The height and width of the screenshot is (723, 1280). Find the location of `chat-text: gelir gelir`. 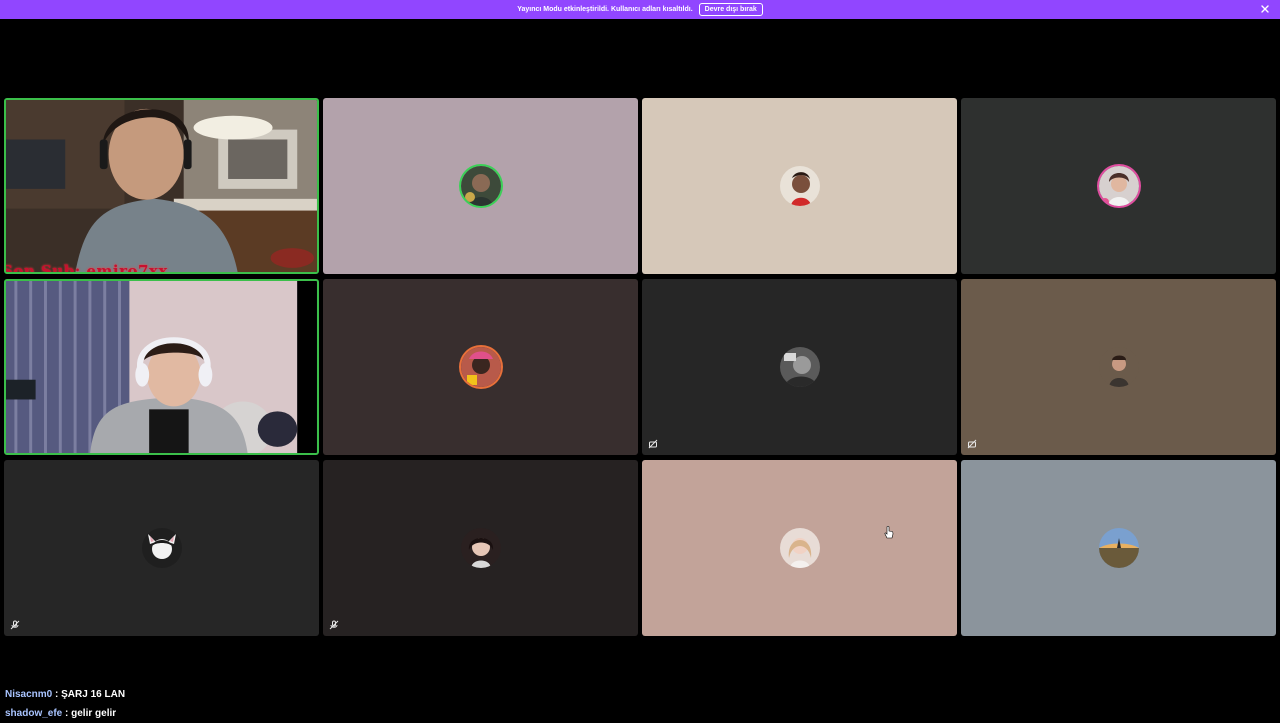

chat-text: gelir gelir is located at coordinates (94, 713).